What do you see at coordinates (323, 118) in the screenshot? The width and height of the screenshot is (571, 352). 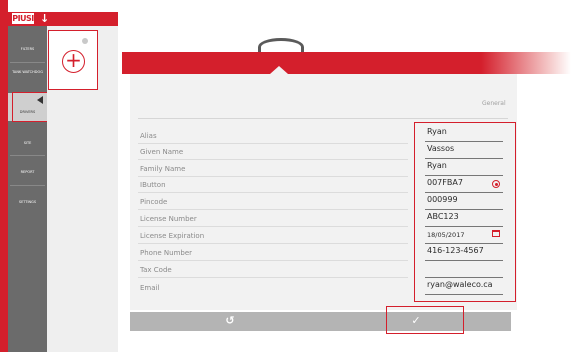 I see `section-divider` at bounding box center [323, 118].